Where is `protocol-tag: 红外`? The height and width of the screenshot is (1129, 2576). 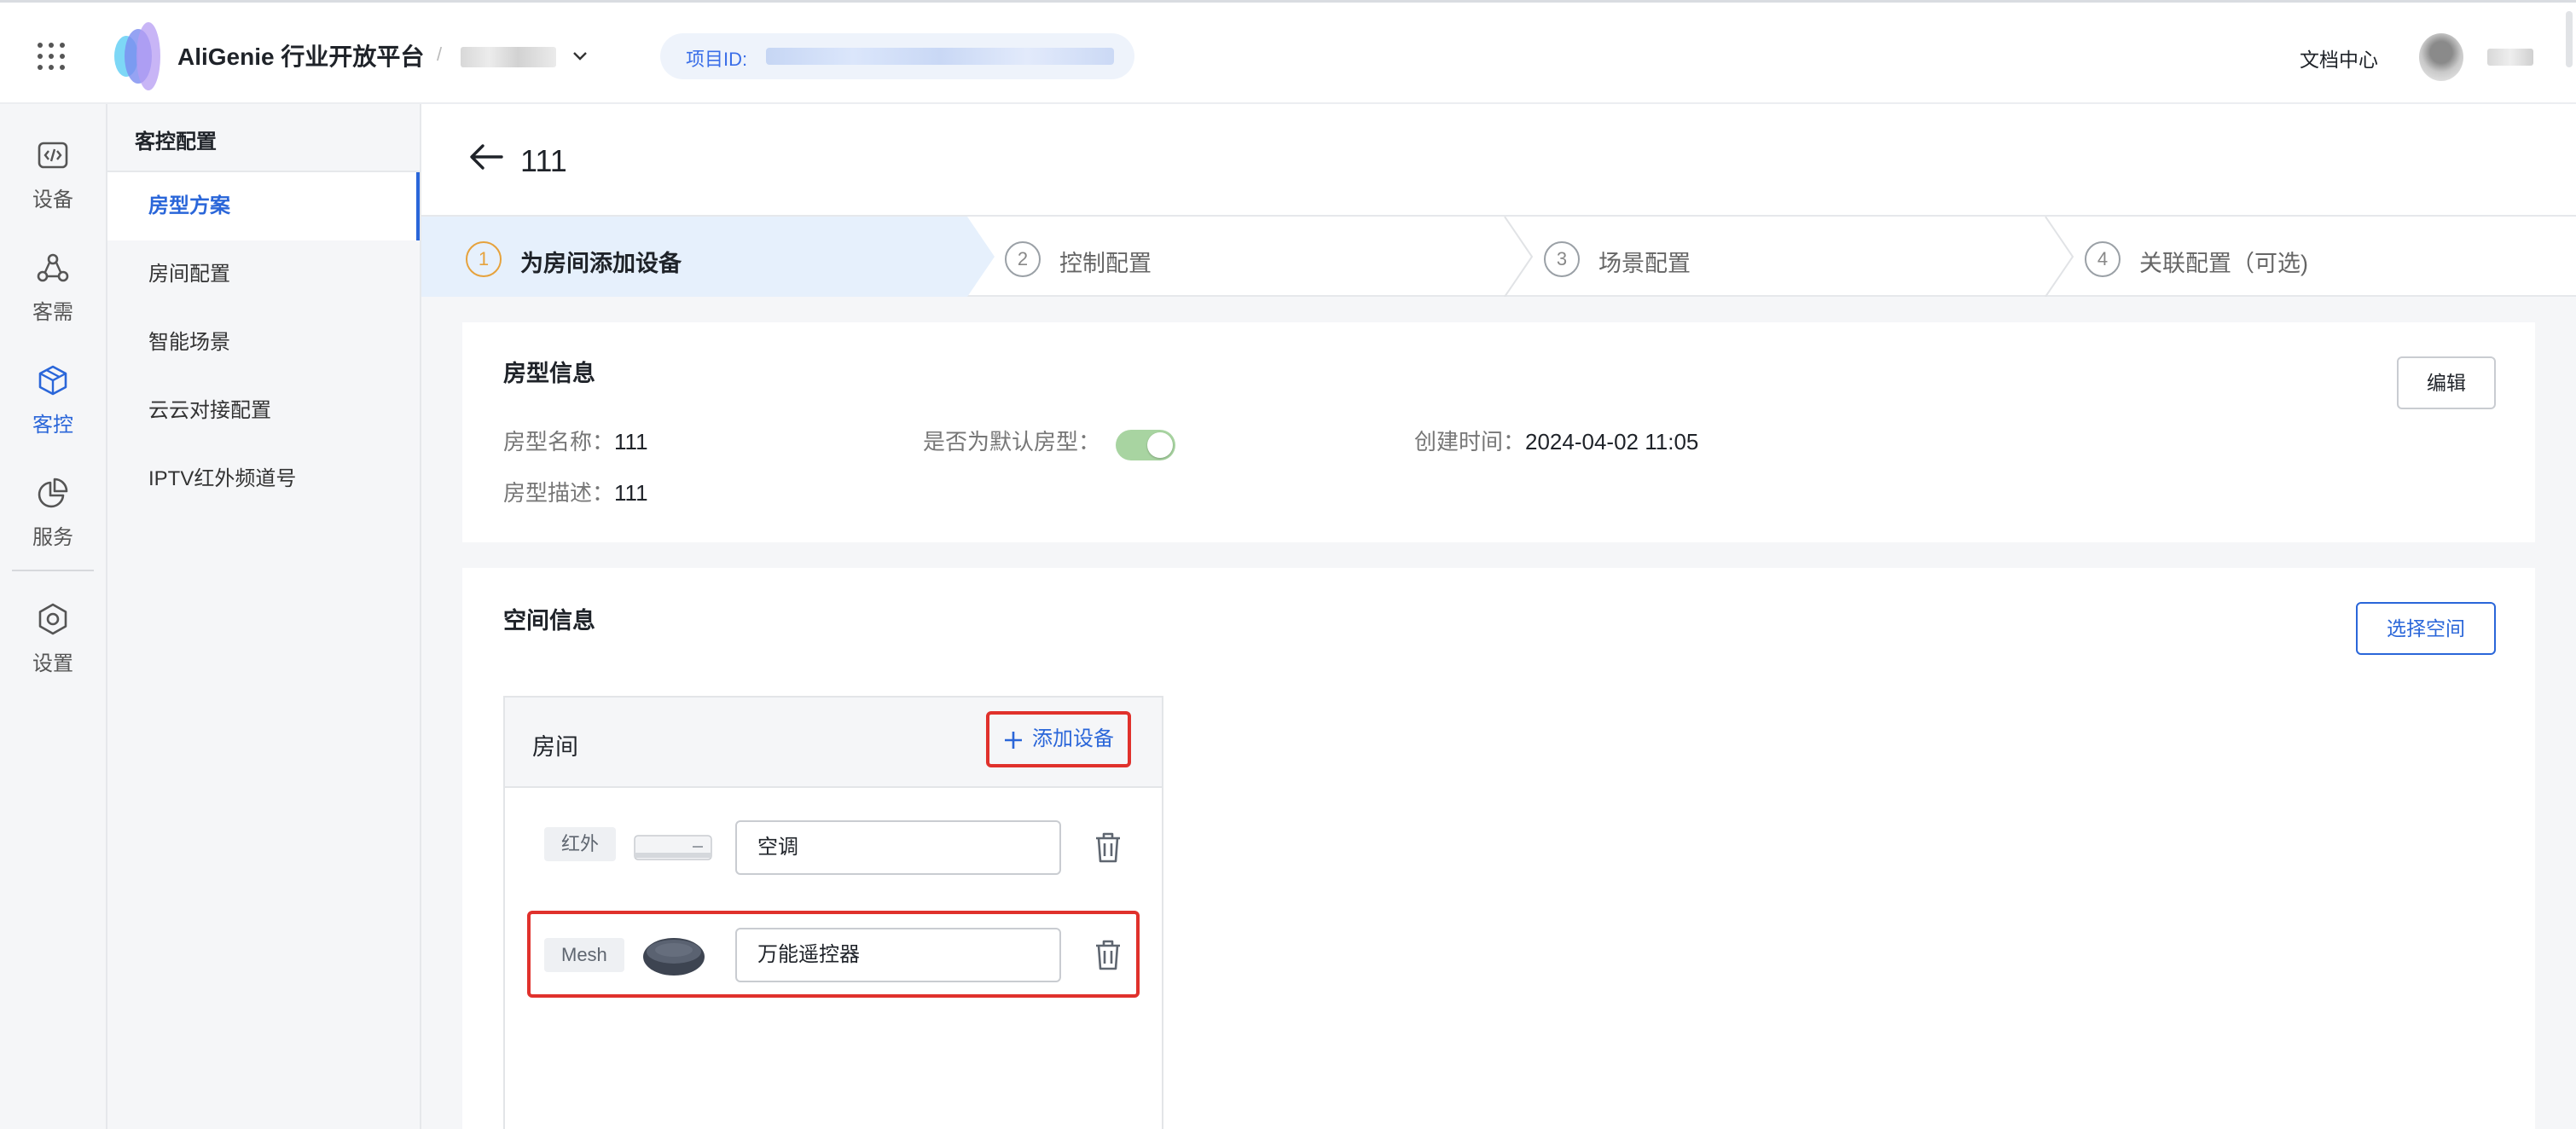
protocol-tag: 红外 is located at coordinates (580, 844).